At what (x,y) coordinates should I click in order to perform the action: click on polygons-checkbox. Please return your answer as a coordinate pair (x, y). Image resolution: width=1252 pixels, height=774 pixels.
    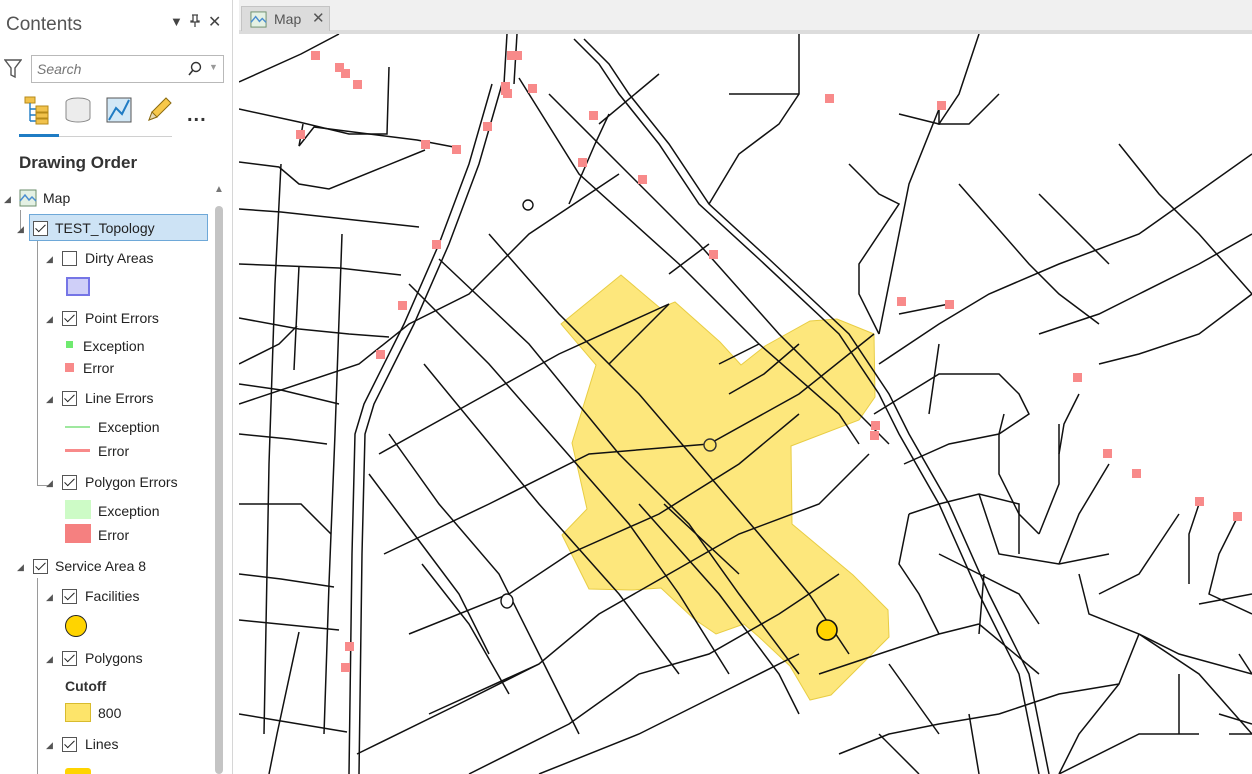
    Looking at the image, I should click on (69, 658).